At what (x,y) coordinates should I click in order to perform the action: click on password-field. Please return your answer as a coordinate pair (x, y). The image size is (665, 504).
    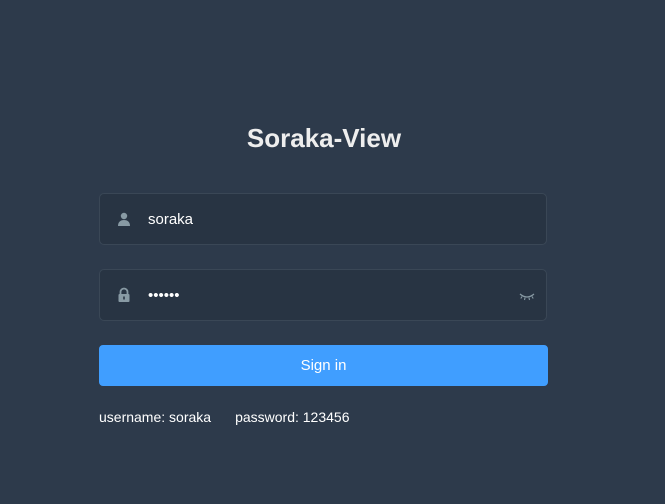
    Looking at the image, I should click on (323, 295).